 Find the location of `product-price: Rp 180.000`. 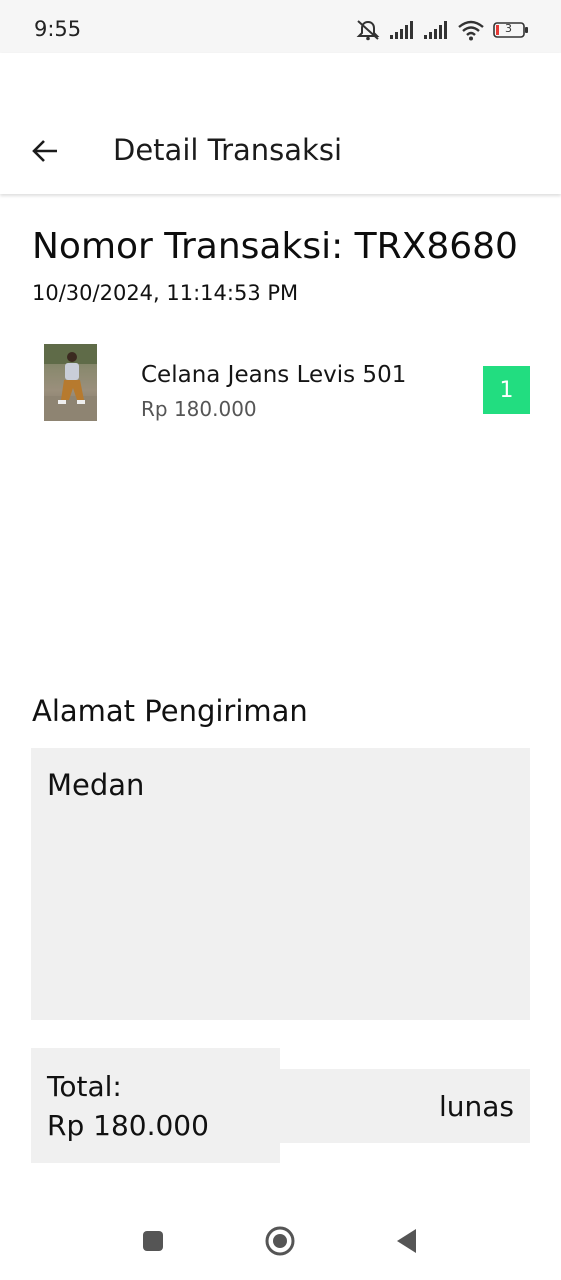

product-price: Rp 180.000 is located at coordinates (199, 409).